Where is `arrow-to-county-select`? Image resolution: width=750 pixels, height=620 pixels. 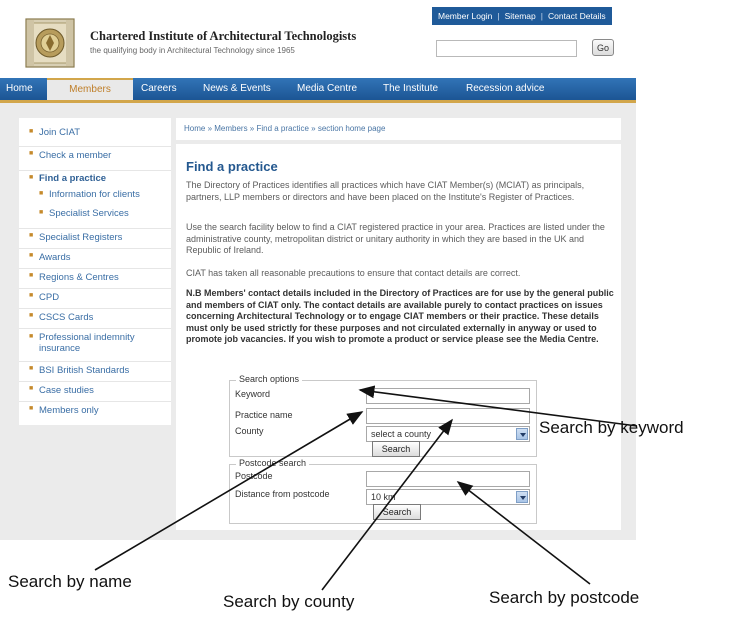 arrow-to-county-select is located at coordinates (387, 504).